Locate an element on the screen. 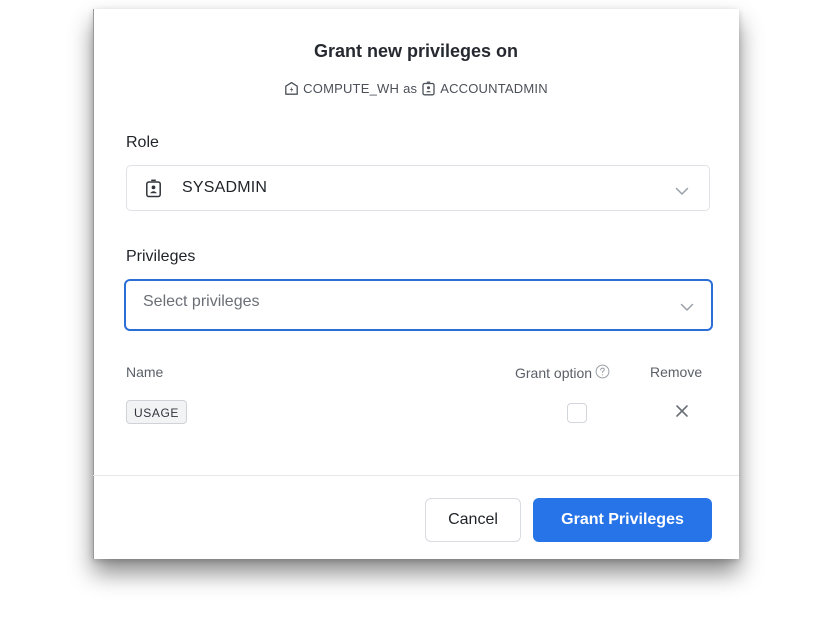  privileges-label: Privileges is located at coordinates (161, 256).